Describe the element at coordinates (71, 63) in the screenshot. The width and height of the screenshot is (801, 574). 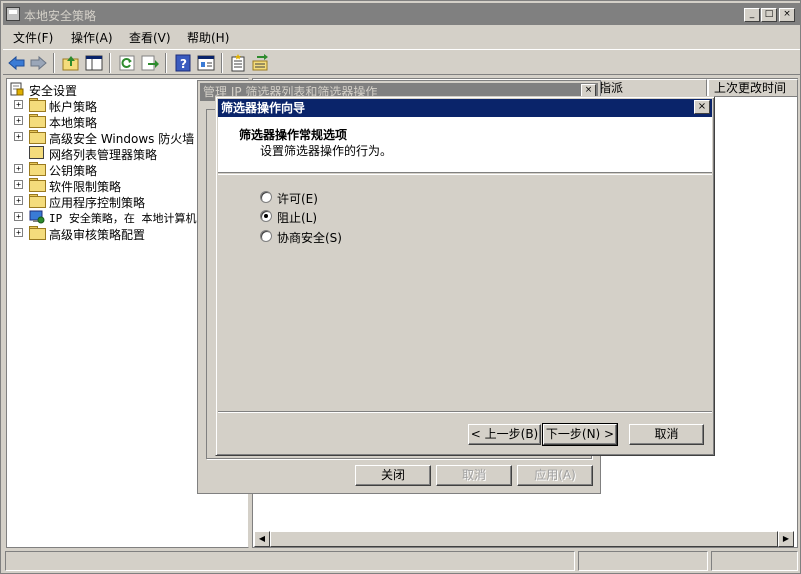
I see `up-folder-icon` at that location.